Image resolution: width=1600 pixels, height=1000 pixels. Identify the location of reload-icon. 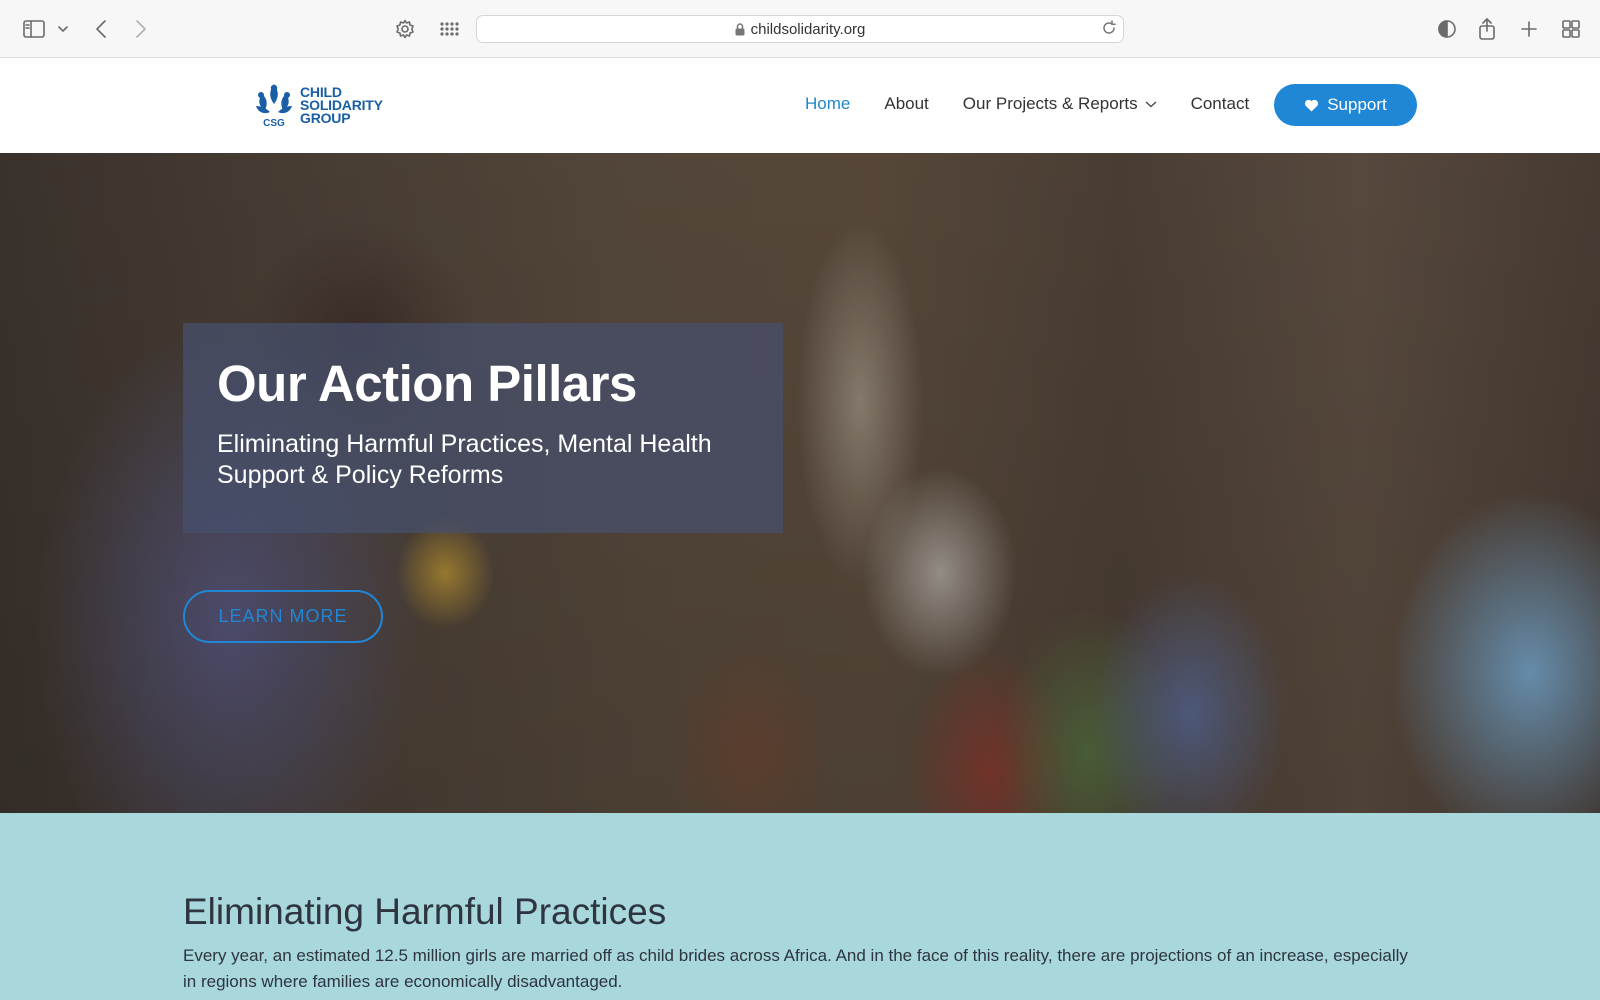
(1109, 30).